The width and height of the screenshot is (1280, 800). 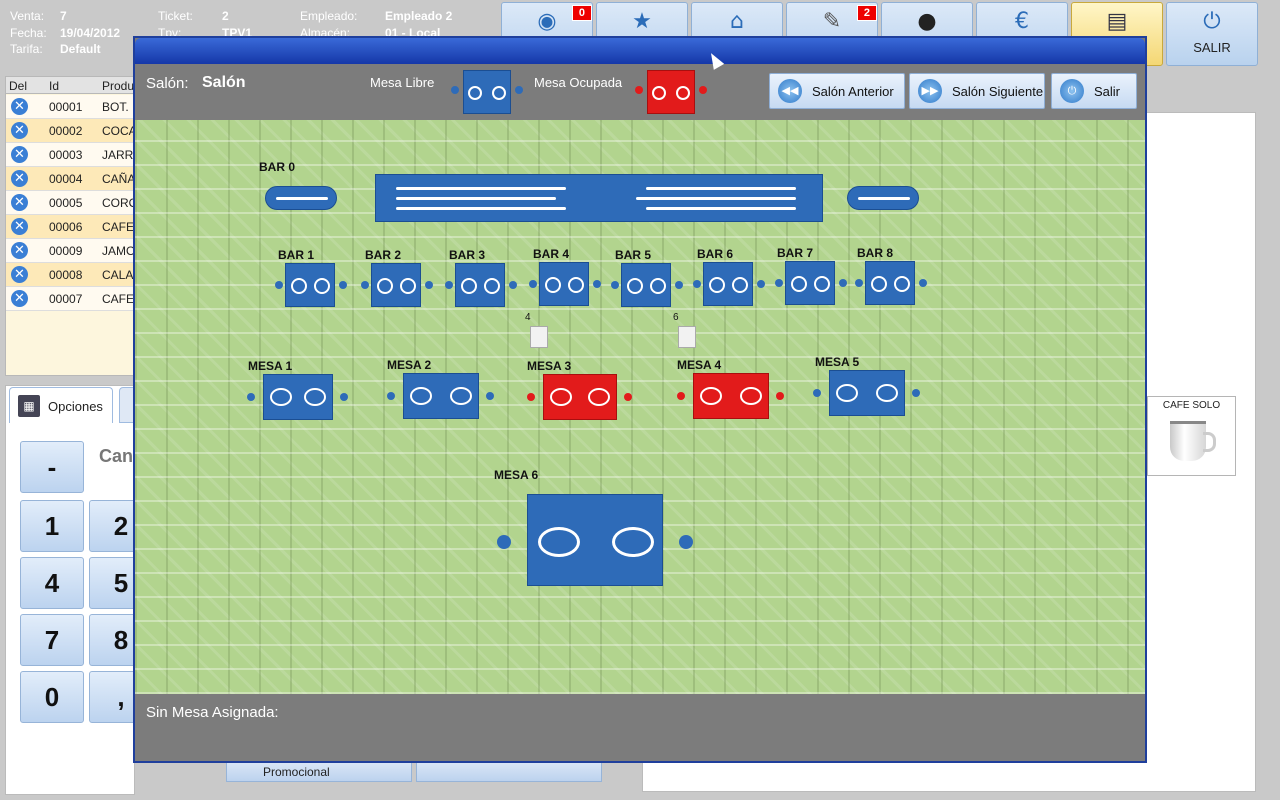 I want to click on col-producto: Produ, so click(x=118, y=86).